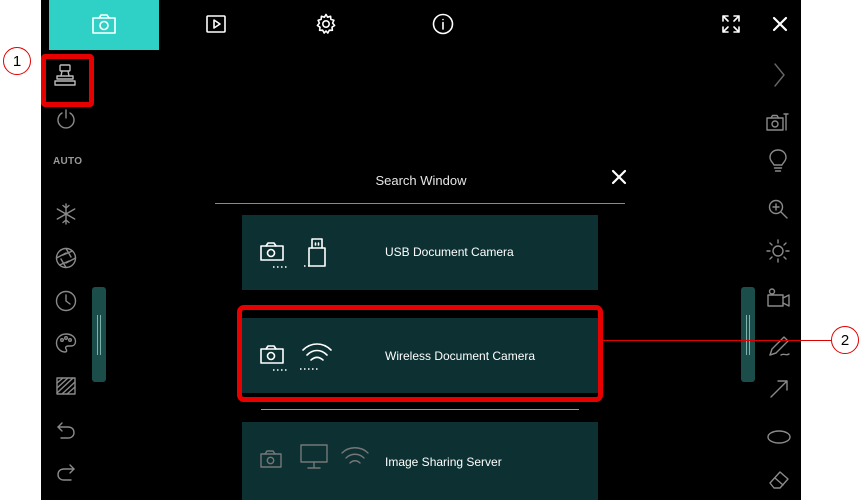  What do you see at coordinates (355, 455) in the screenshot?
I see `wifi-icon` at bounding box center [355, 455].